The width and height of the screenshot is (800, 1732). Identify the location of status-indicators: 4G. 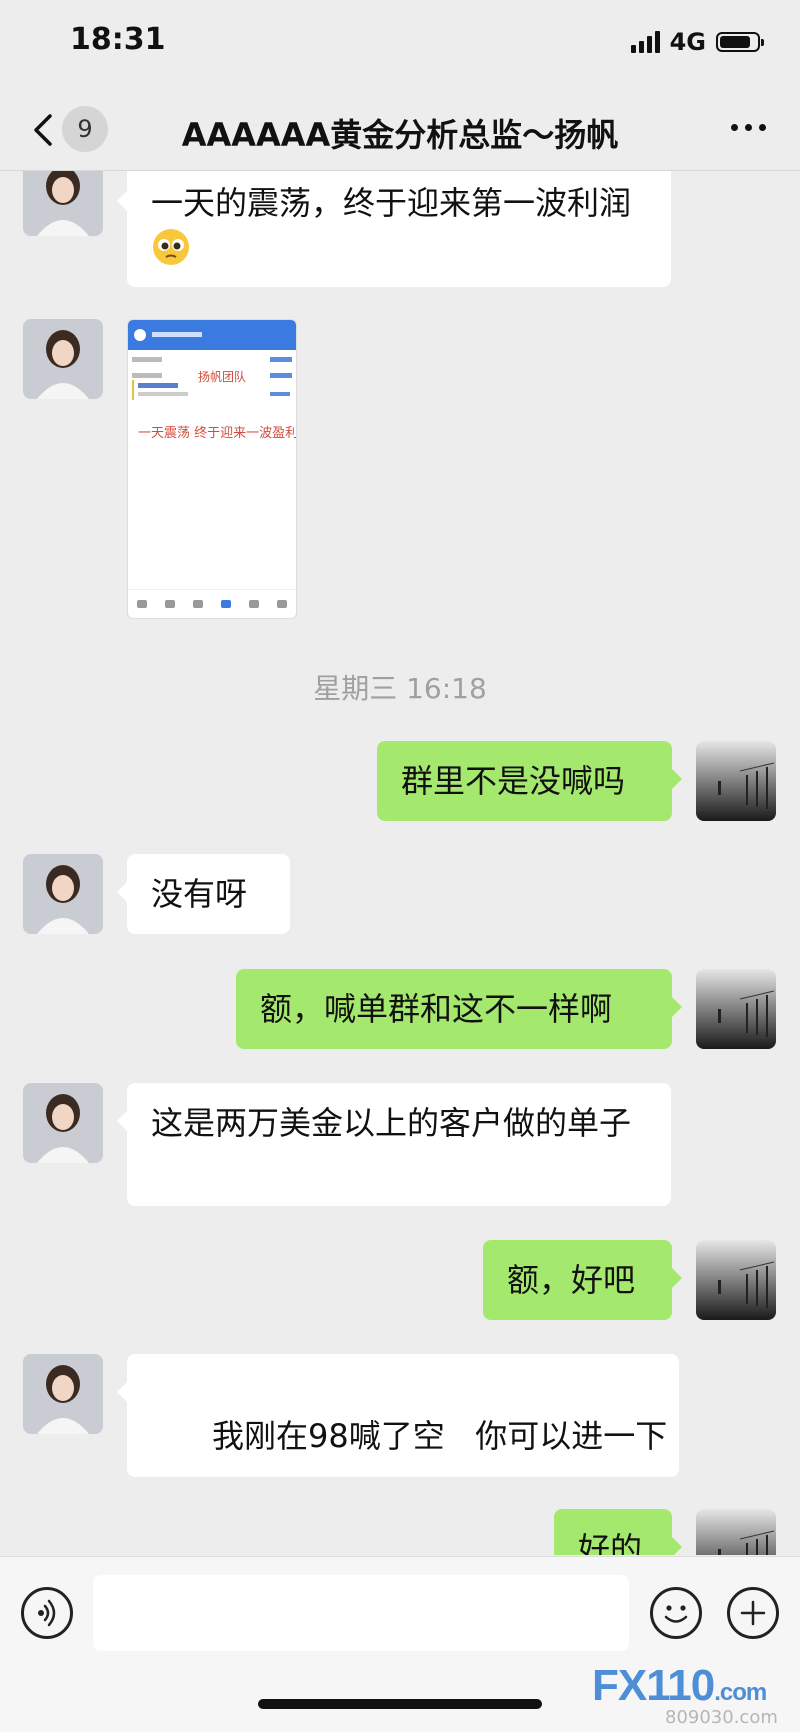
(697, 42).